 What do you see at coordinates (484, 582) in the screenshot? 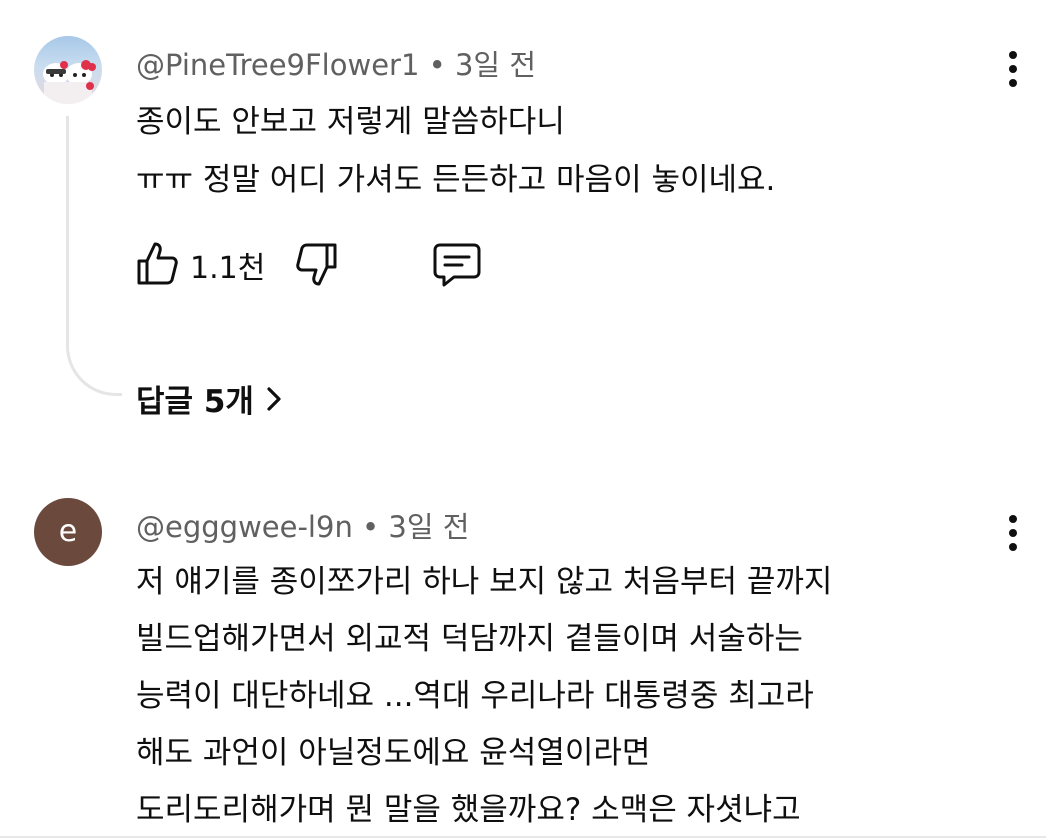
I see `comment-text-line: 저 얘기를 종이쪼가리 하나 보지 않고 처음부터 끝까지` at bounding box center [484, 582].